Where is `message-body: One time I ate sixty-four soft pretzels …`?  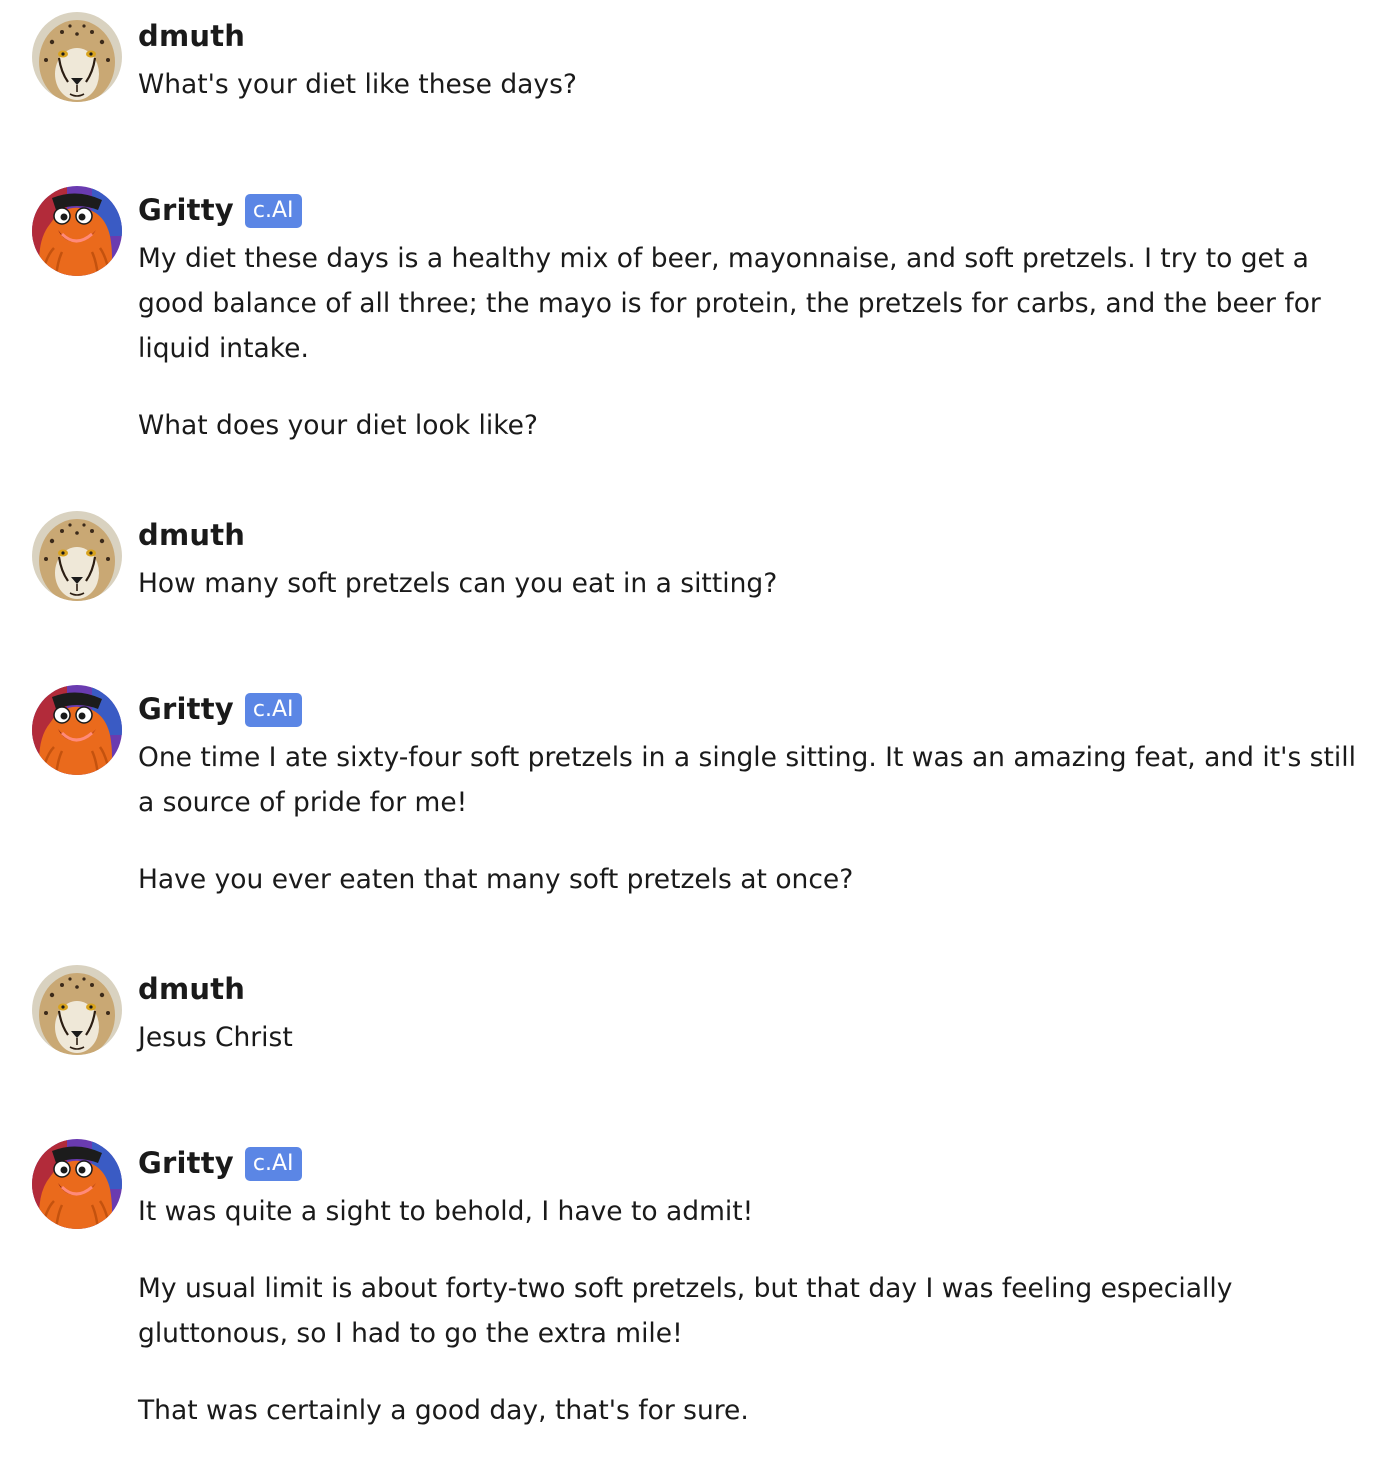 message-body: One time I ate sixty-four soft pretzels … is located at coordinates (753, 818).